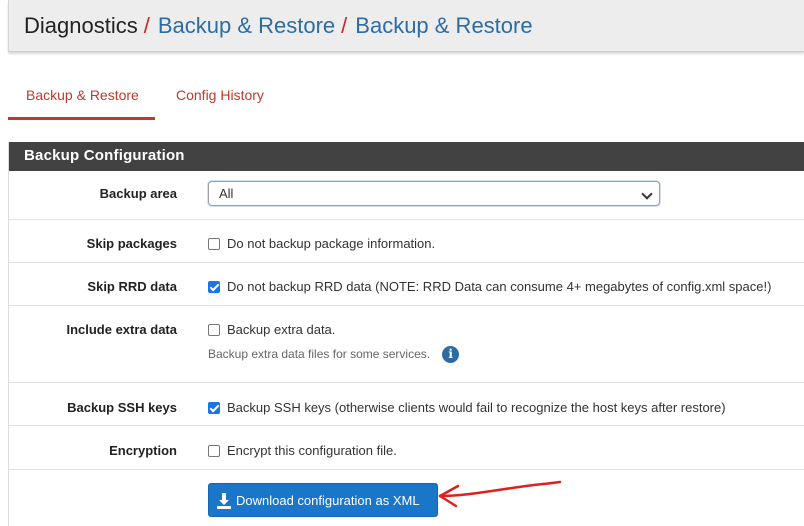 The width and height of the screenshot is (804, 526). I want to click on skip-packages-label: Skip packages, so click(131, 243).